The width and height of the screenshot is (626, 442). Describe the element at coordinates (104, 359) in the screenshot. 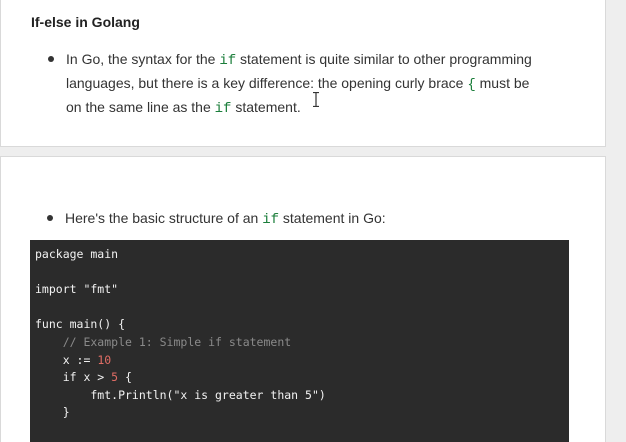

I see `code-number-10: 10` at that location.